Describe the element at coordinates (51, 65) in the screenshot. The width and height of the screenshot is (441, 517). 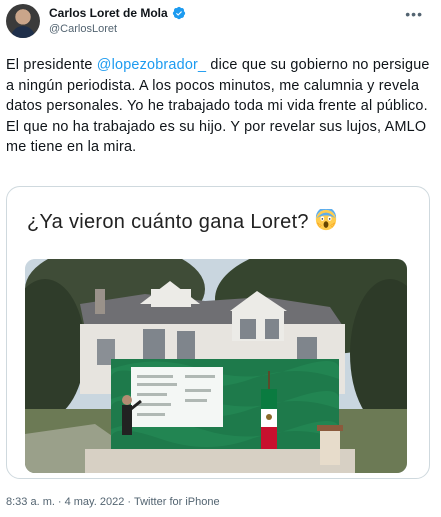
I see `tweet-text-prefix: El presidente` at that location.